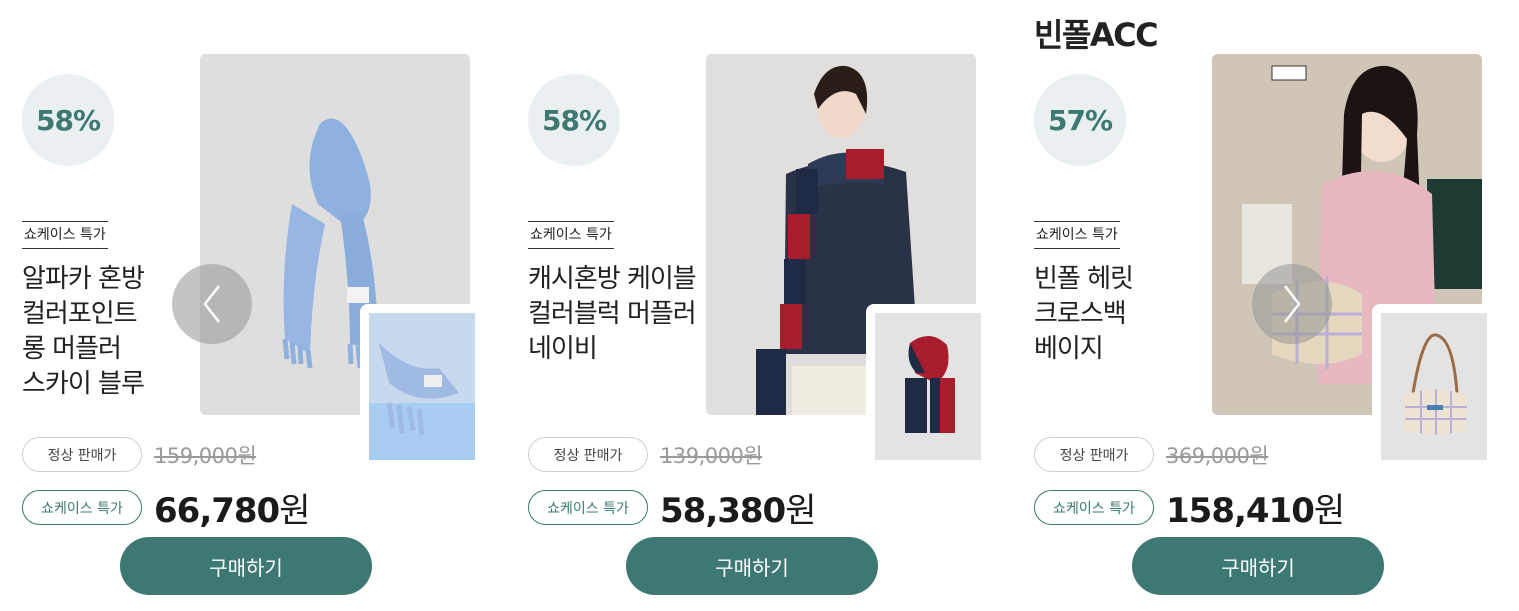 The height and width of the screenshot is (611, 1519). I want to click on chevron-left-icon, so click(211, 304).